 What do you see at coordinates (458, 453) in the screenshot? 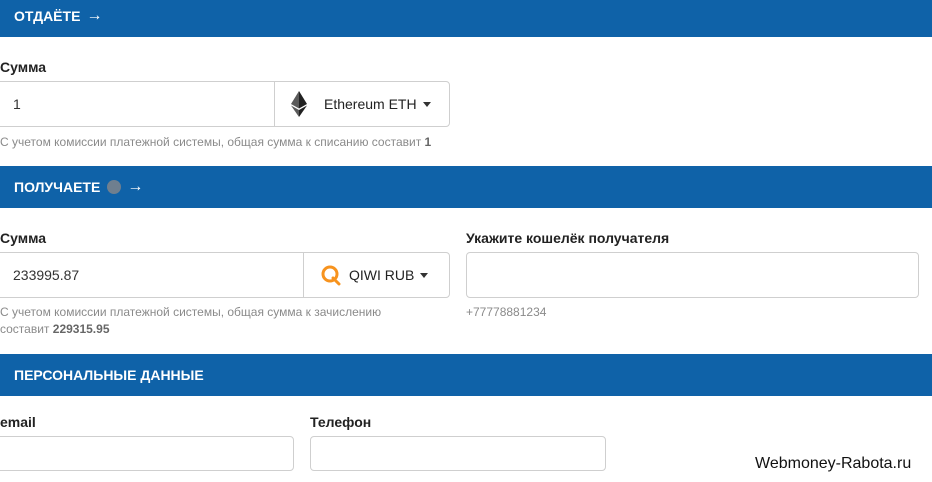
I see `phone-input` at bounding box center [458, 453].